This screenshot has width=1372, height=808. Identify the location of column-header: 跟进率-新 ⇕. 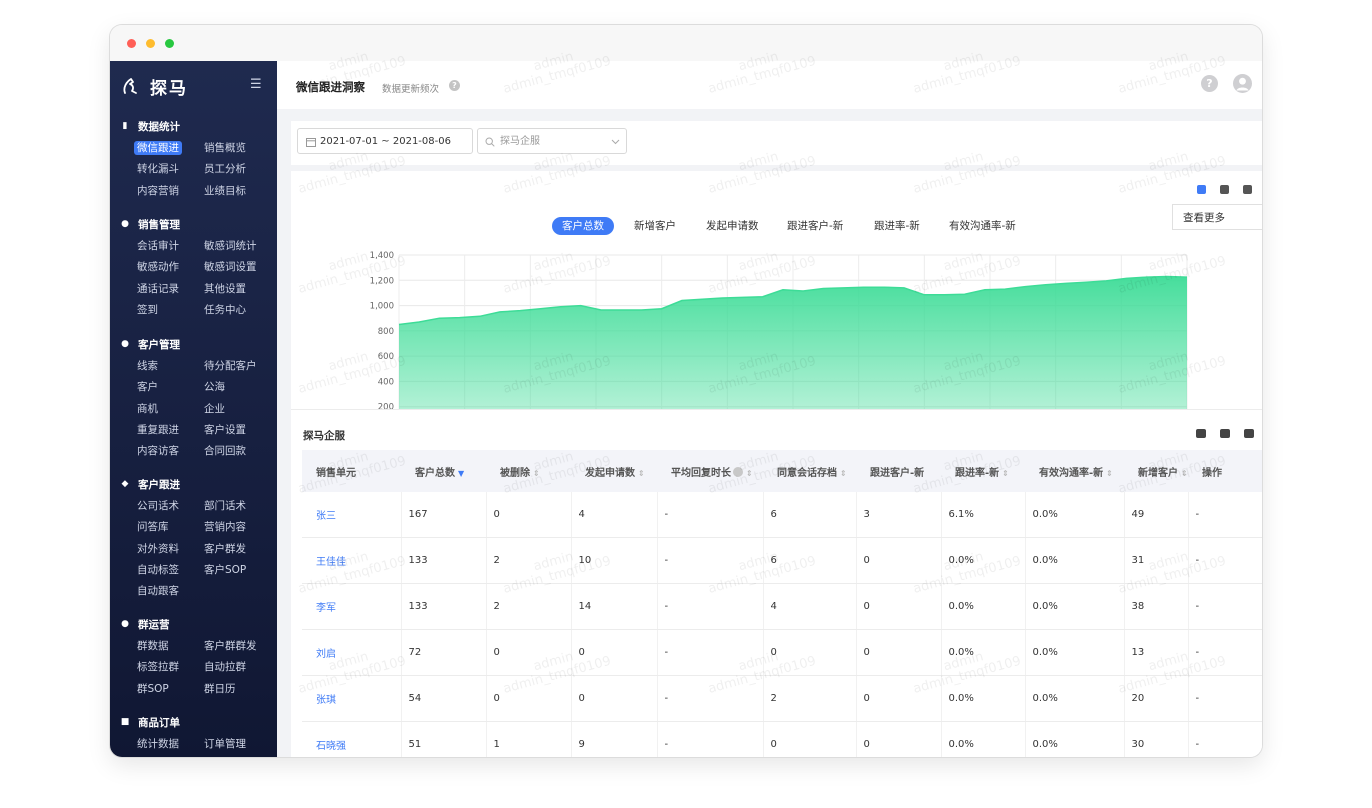
(983, 471).